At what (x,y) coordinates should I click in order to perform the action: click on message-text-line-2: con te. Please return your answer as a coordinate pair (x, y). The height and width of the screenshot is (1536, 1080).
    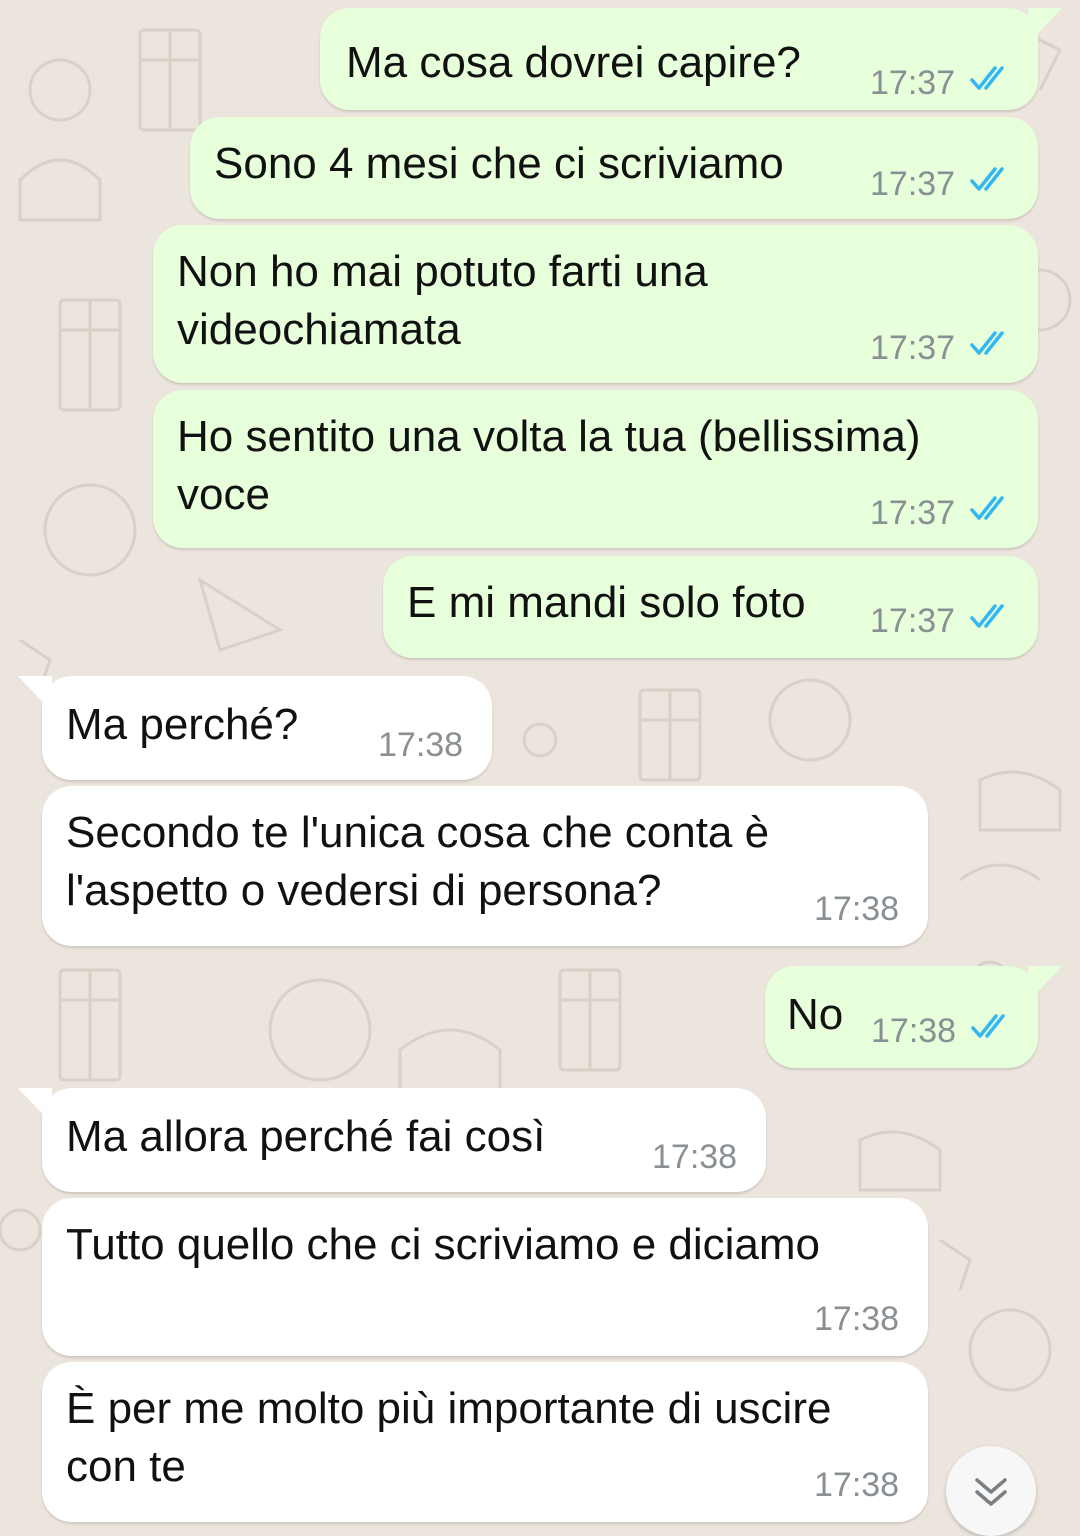
    Looking at the image, I should click on (126, 1466).